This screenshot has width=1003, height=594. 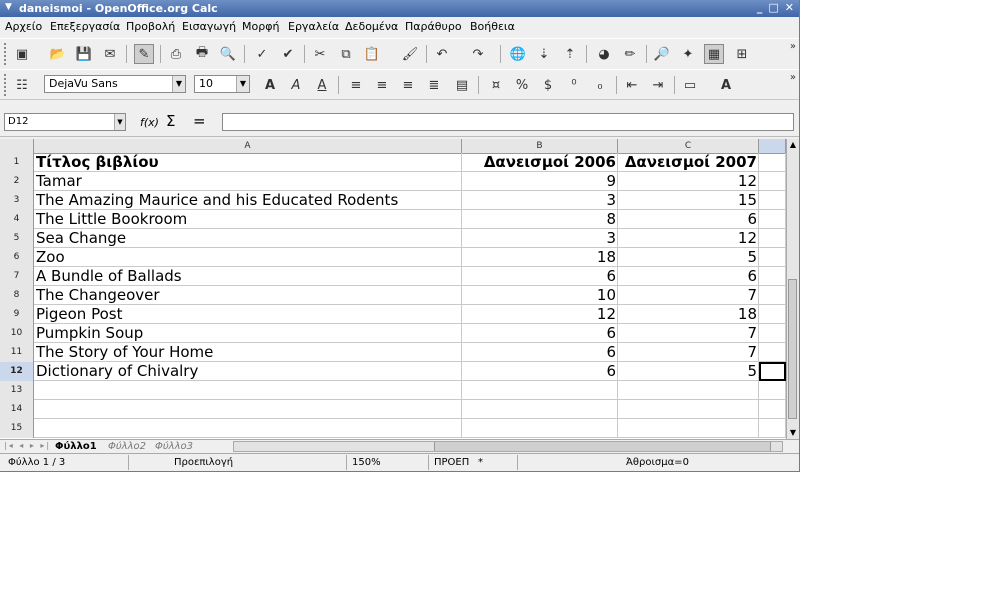 What do you see at coordinates (248, 371) in the screenshot?
I see `cell-title: Dictionary of Chivalry` at bounding box center [248, 371].